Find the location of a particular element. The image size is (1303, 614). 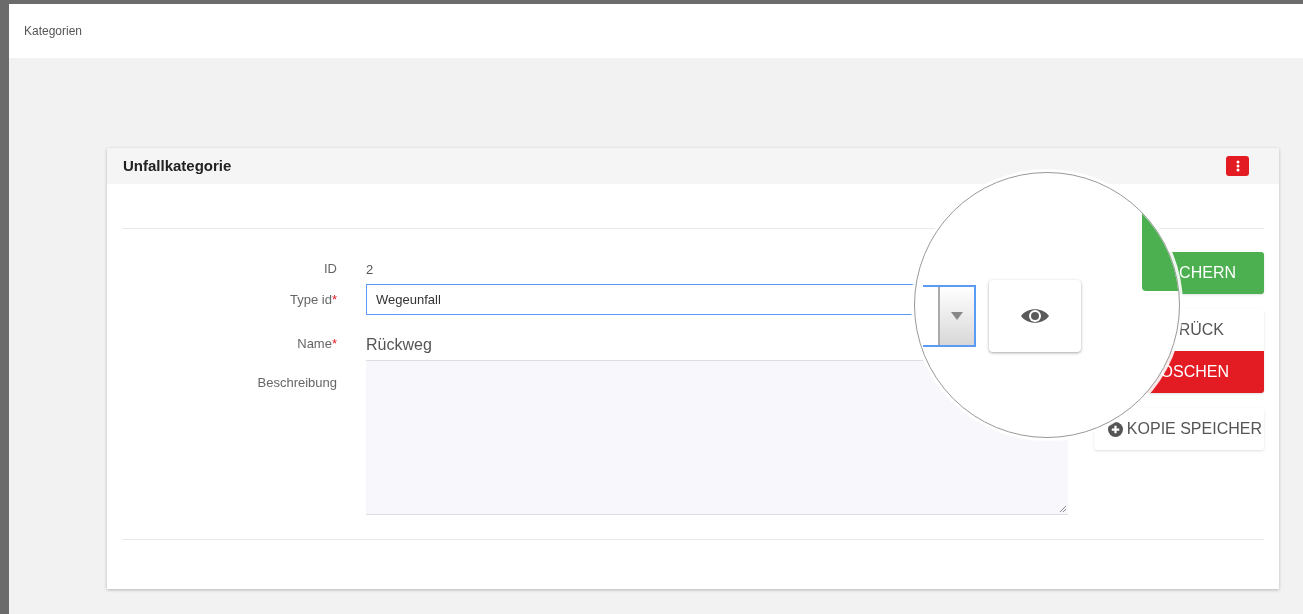

dropdown-arrow-icon is located at coordinates (957, 316).